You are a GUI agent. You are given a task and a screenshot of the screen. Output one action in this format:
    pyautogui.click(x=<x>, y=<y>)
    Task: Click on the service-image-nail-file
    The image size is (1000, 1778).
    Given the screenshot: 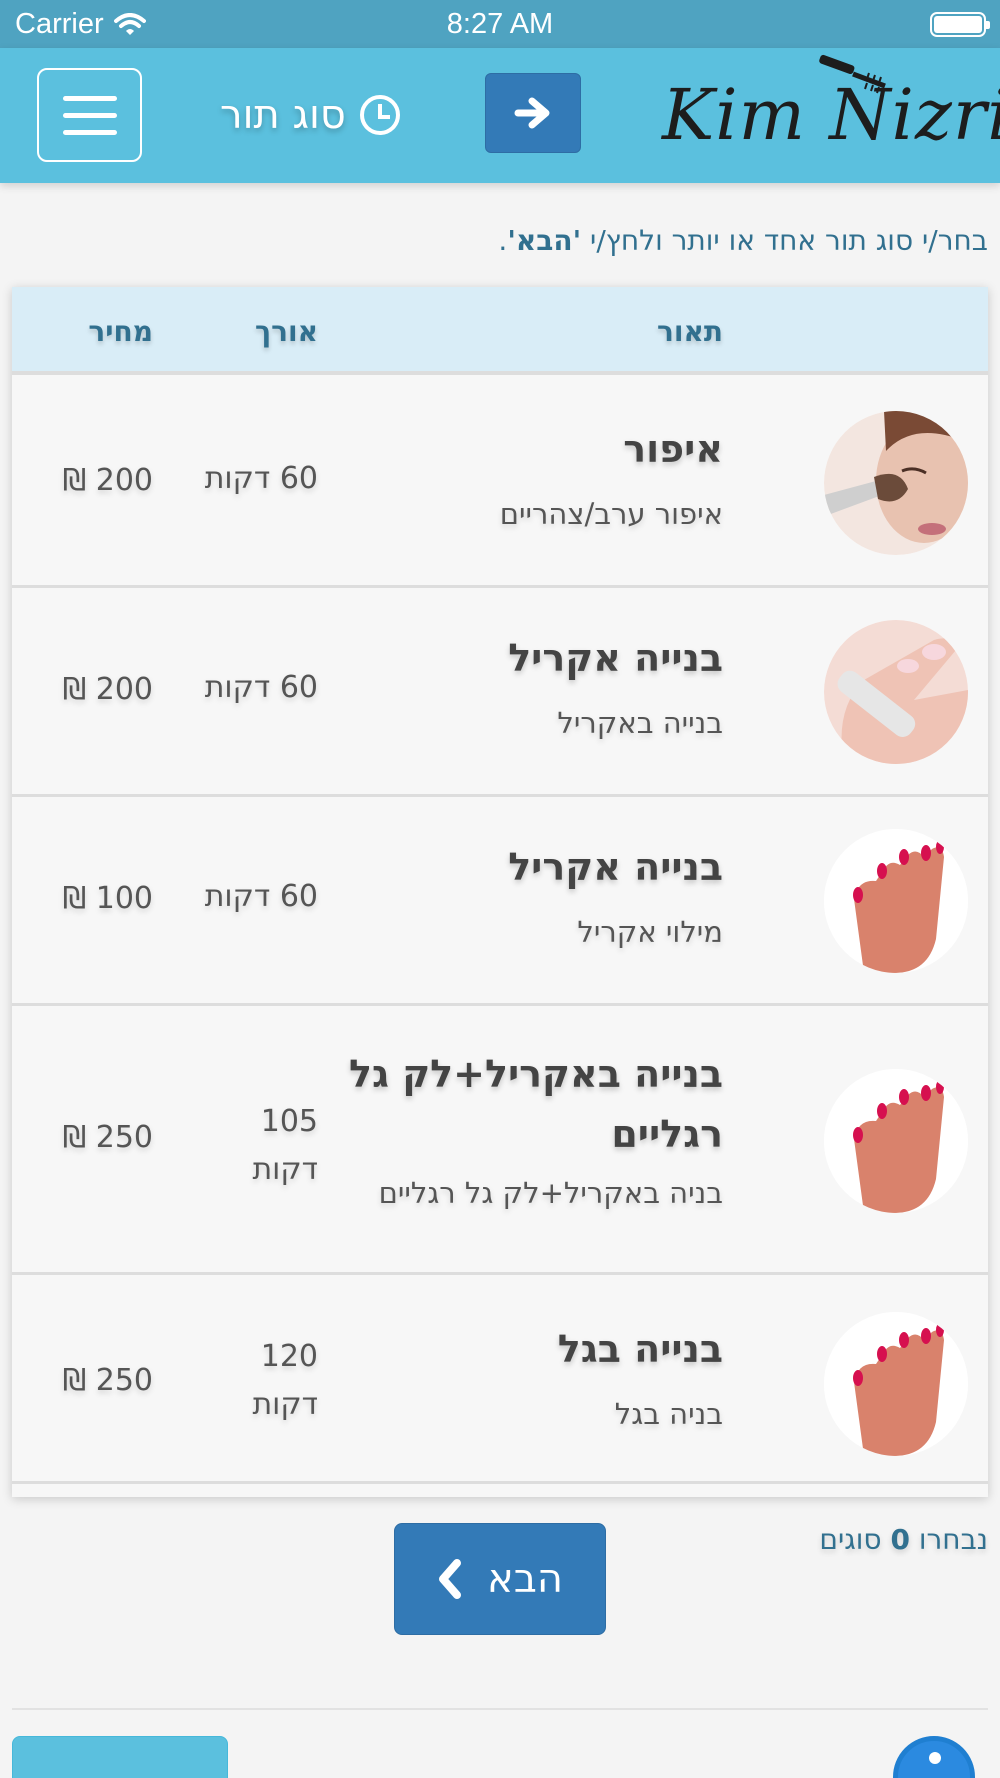 What is the action you would take?
    pyautogui.click(x=896, y=692)
    